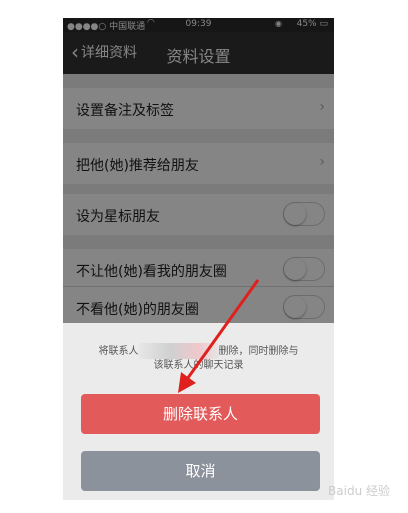 The height and width of the screenshot is (513, 408). I want to click on cancel-button: 取消, so click(200, 471).